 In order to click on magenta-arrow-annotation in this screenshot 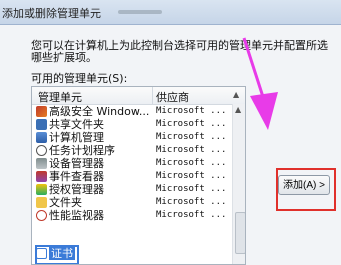, I will do `click(260, 83)`.